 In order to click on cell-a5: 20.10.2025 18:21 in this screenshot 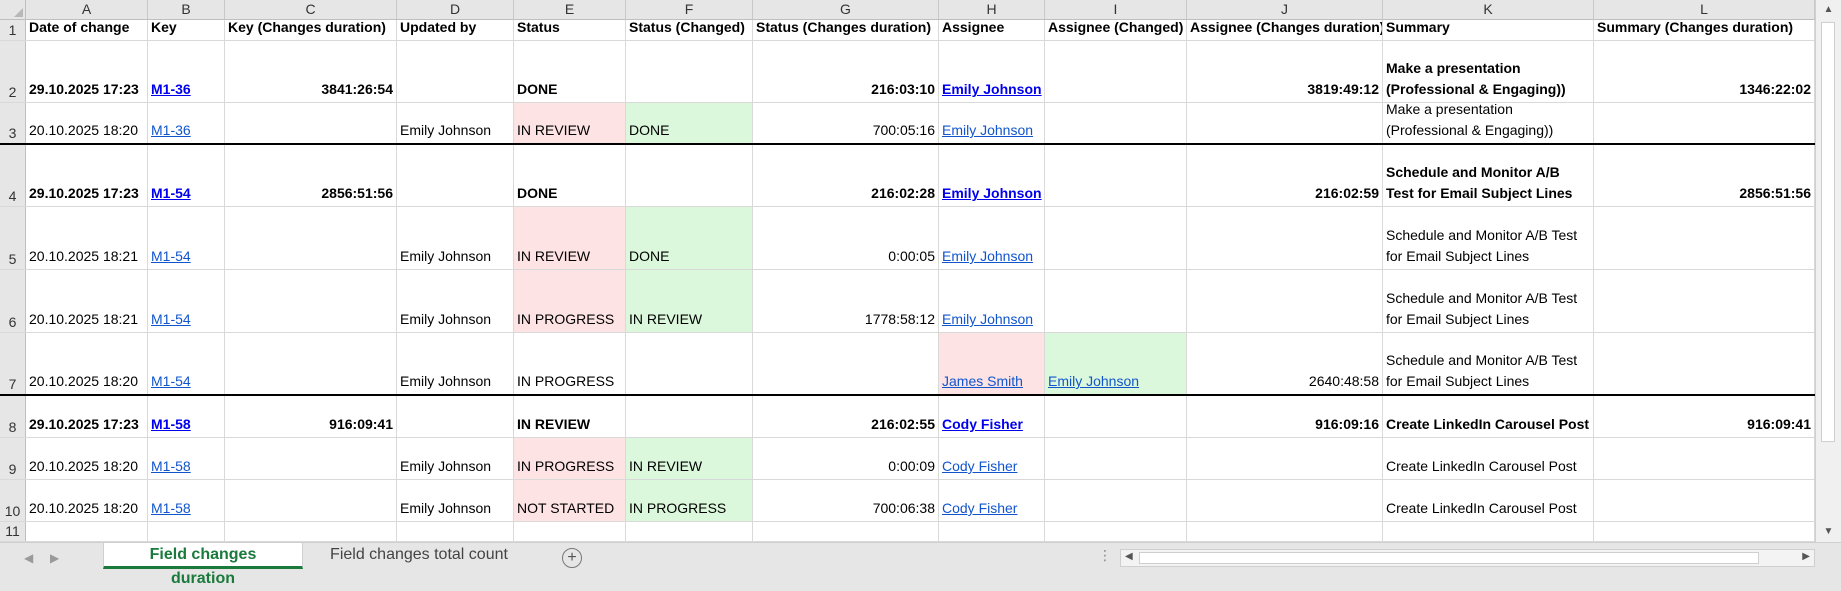, I will do `click(87, 238)`.